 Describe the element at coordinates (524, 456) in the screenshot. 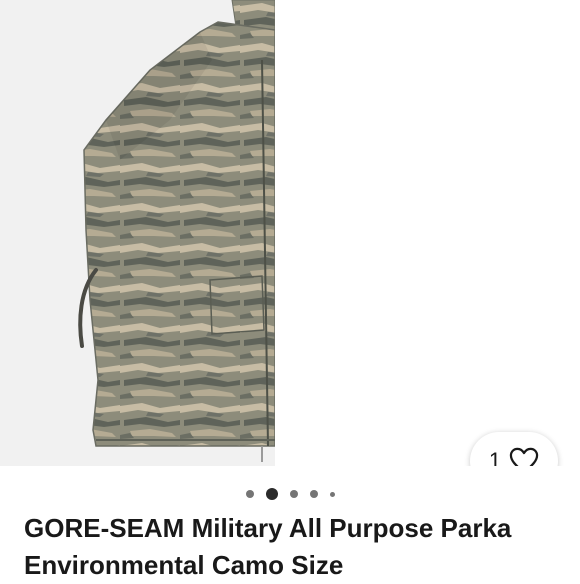

I see `heart-icon` at that location.